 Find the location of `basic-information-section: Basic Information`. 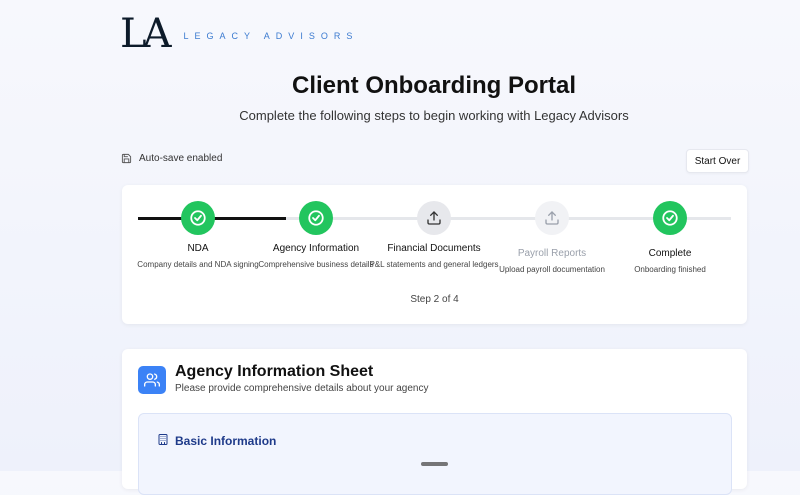

basic-information-section: Basic Information is located at coordinates (435, 454).